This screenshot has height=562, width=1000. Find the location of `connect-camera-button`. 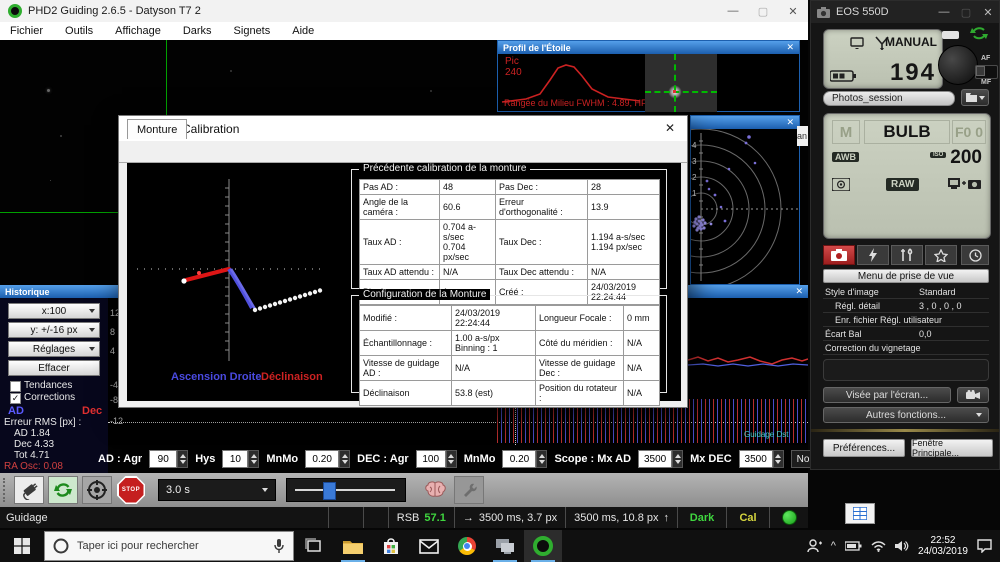

connect-camera-button is located at coordinates (29, 490).